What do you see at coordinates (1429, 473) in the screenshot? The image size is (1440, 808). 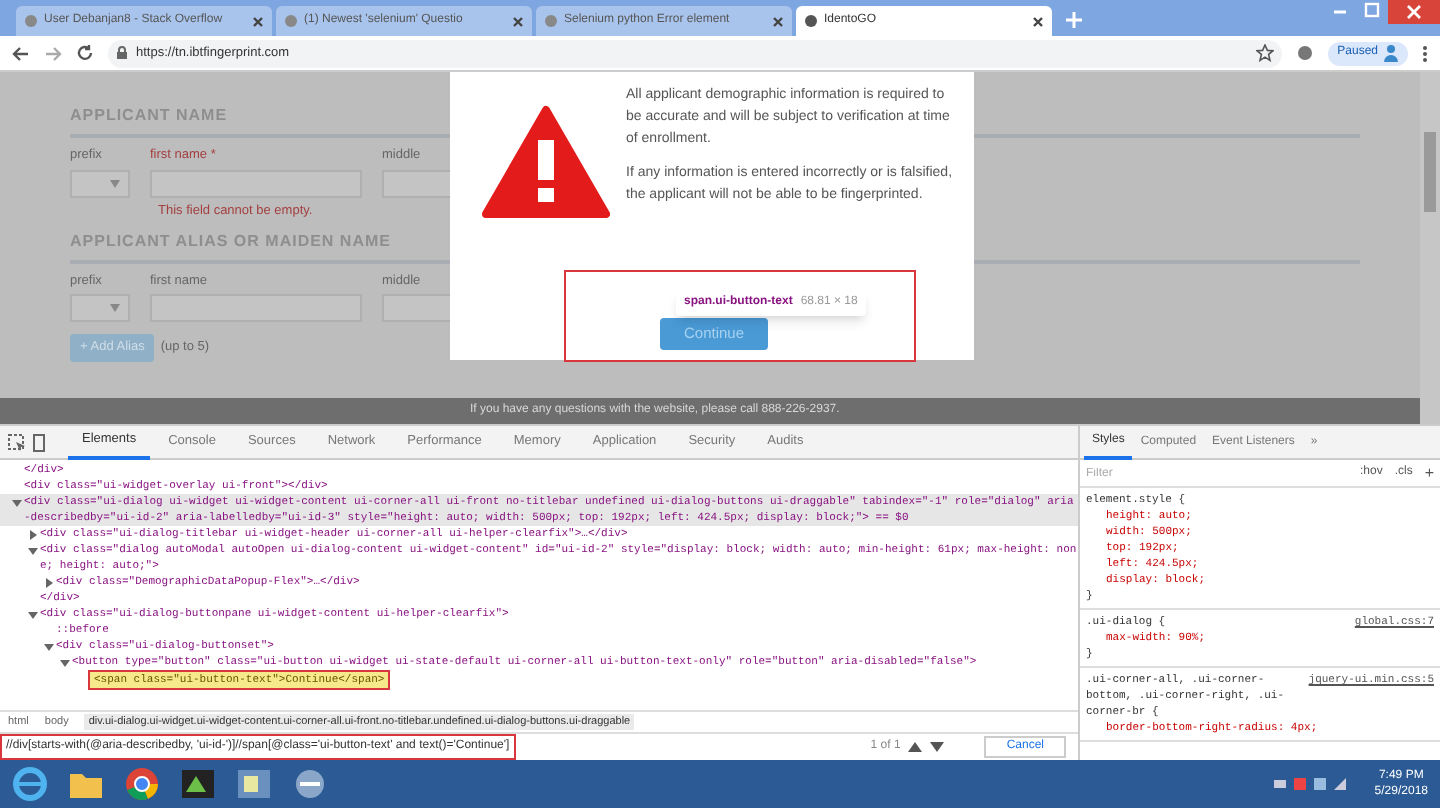 I see `add-rule-button: +` at bounding box center [1429, 473].